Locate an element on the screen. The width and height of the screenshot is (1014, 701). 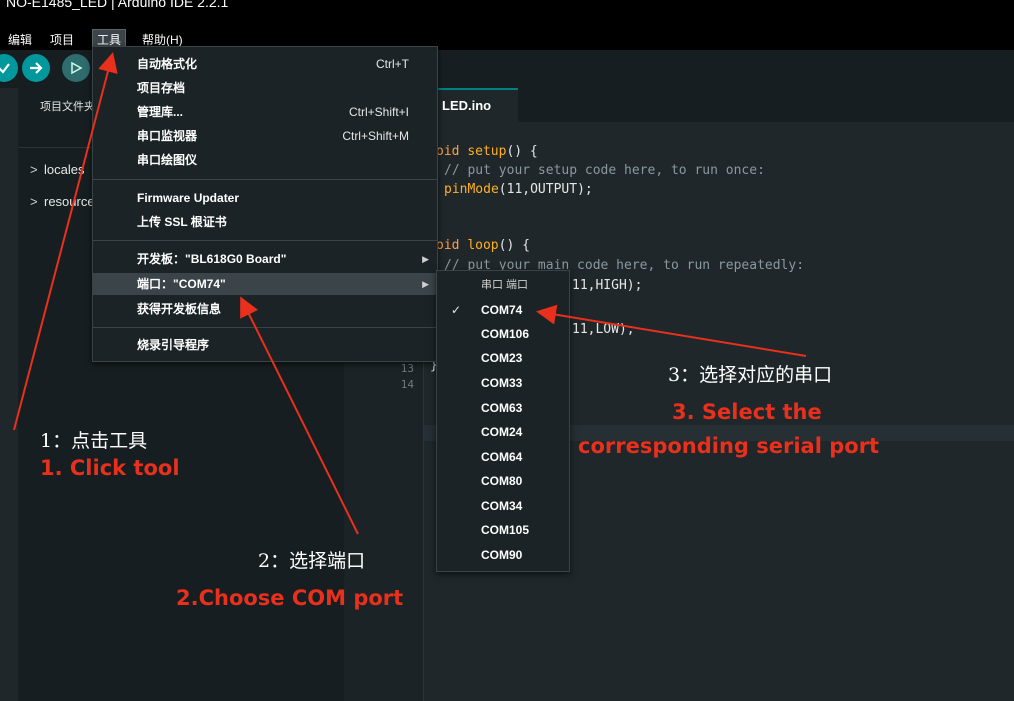
tree-item-locales: > locales is located at coordinates (57, 169).